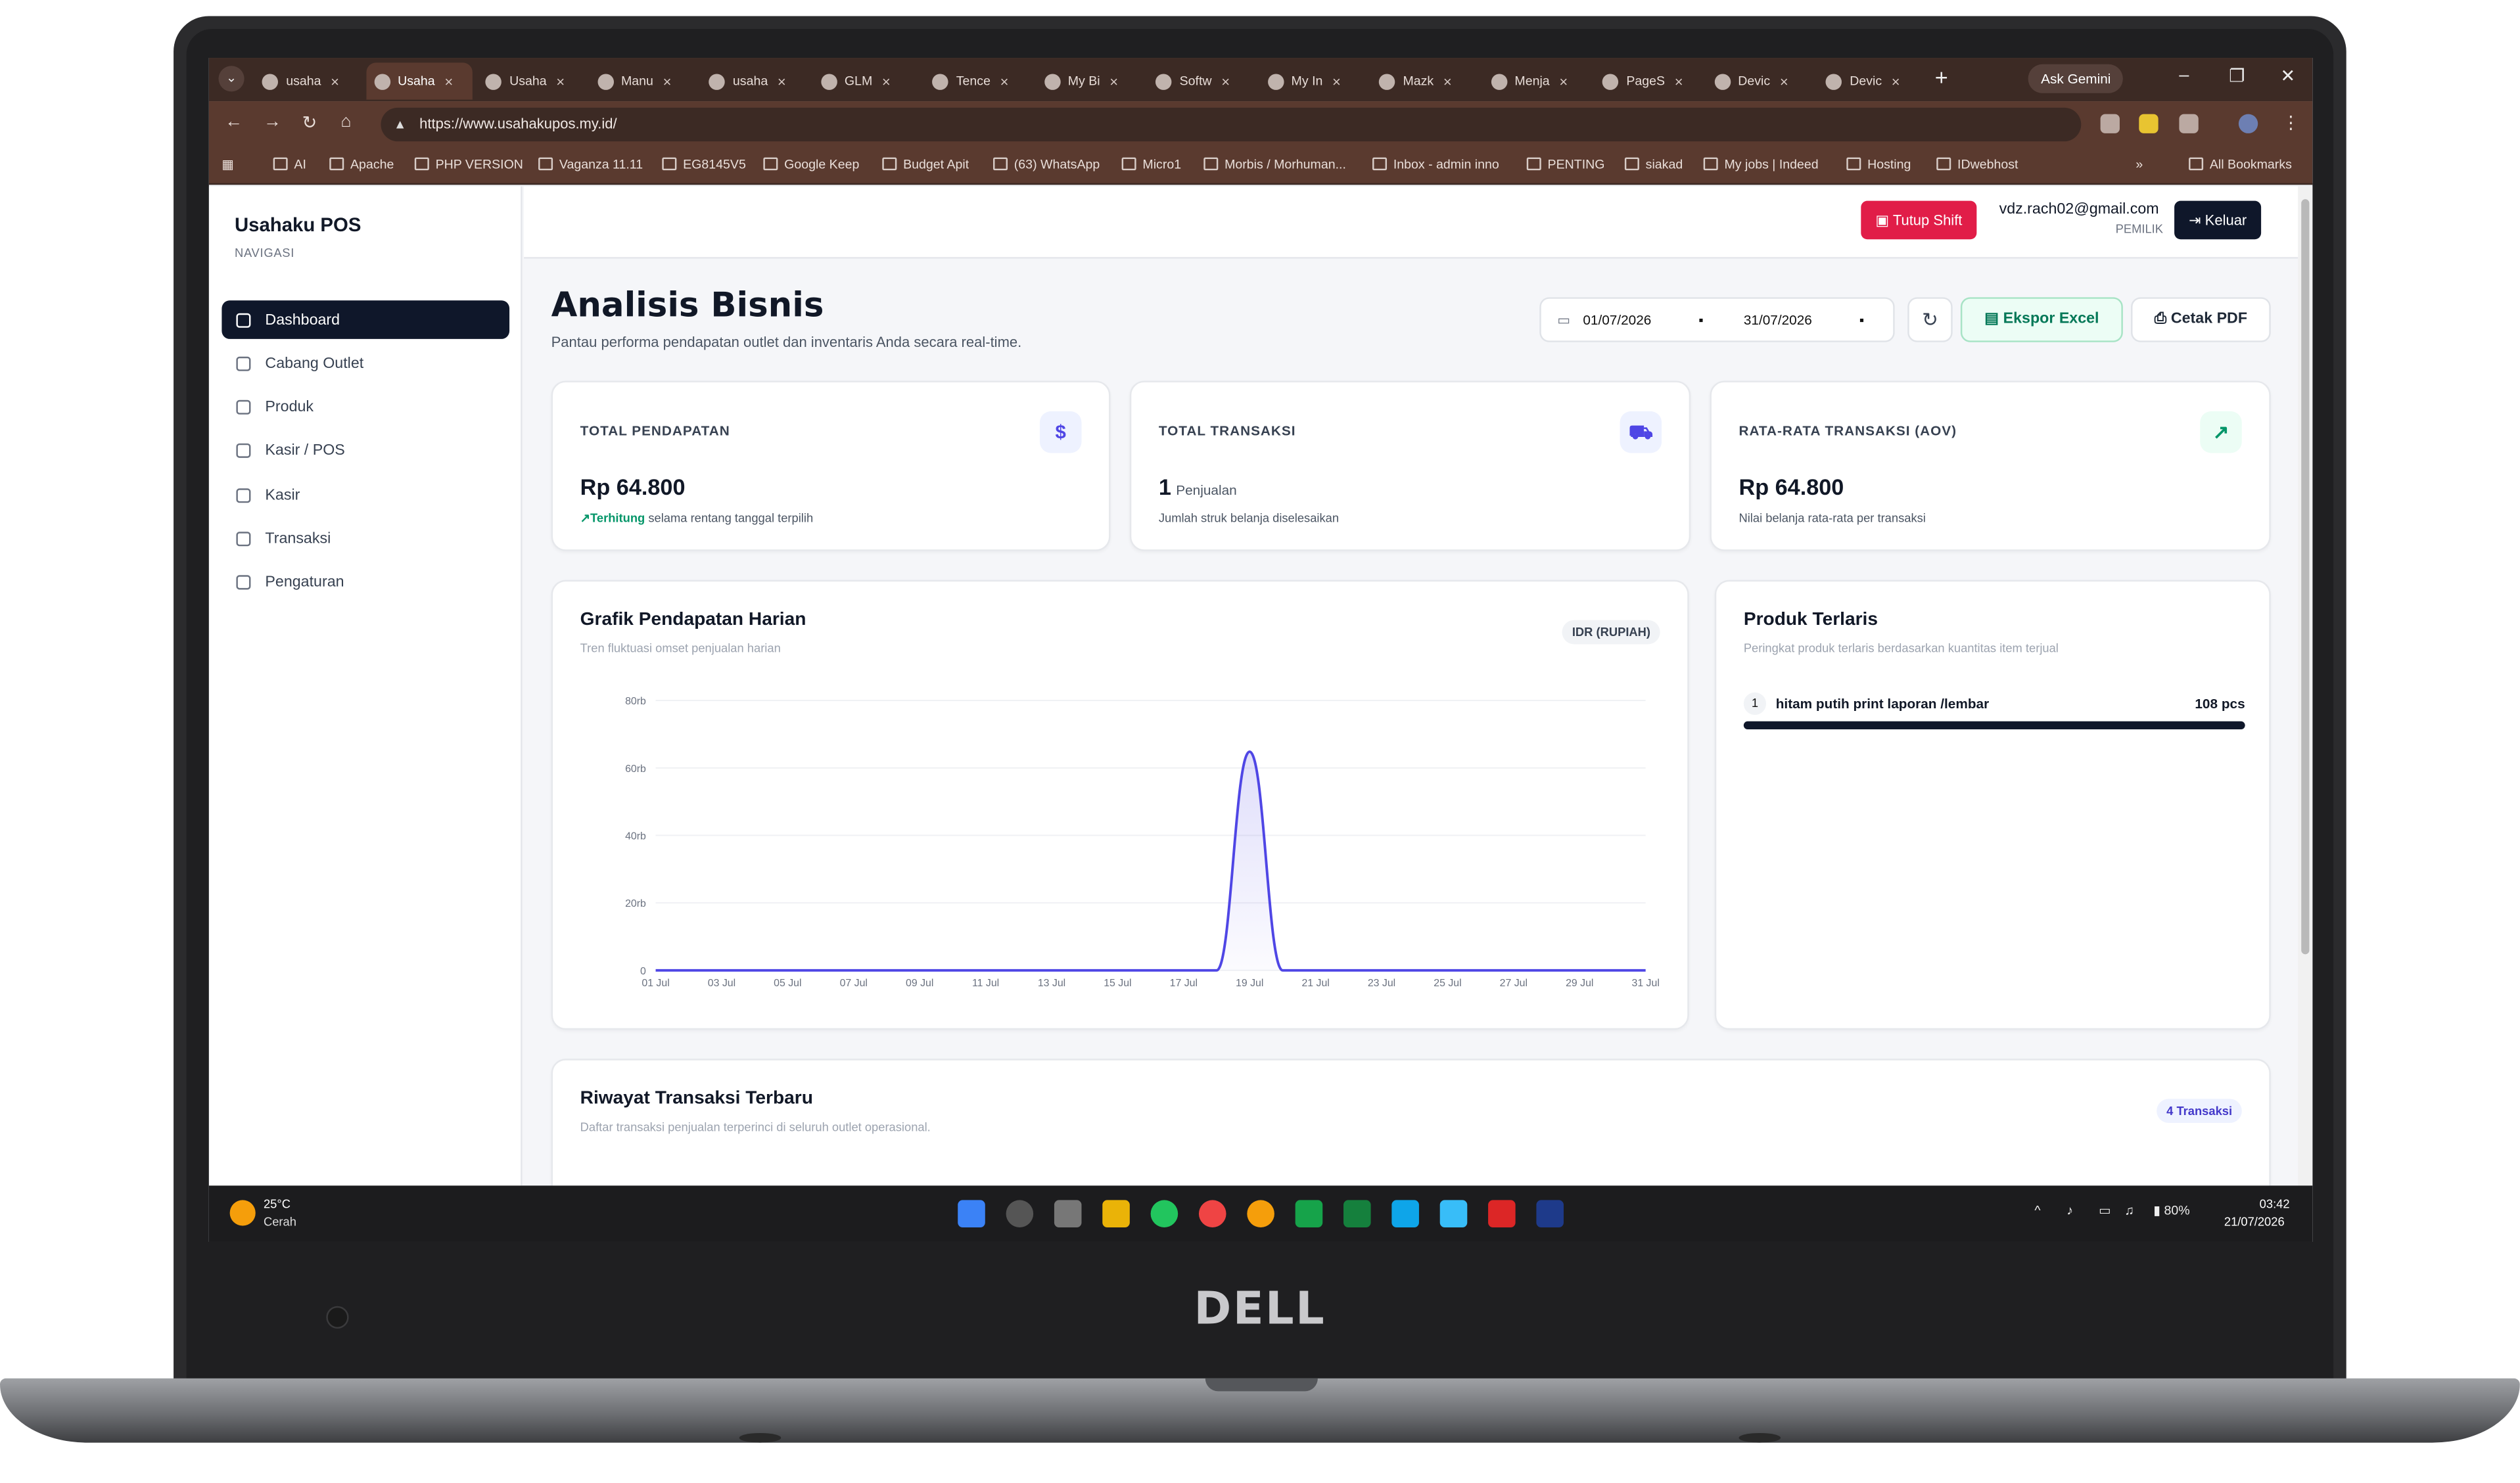  I want to click on close-window-icon: ✕, so click(2287, 76).